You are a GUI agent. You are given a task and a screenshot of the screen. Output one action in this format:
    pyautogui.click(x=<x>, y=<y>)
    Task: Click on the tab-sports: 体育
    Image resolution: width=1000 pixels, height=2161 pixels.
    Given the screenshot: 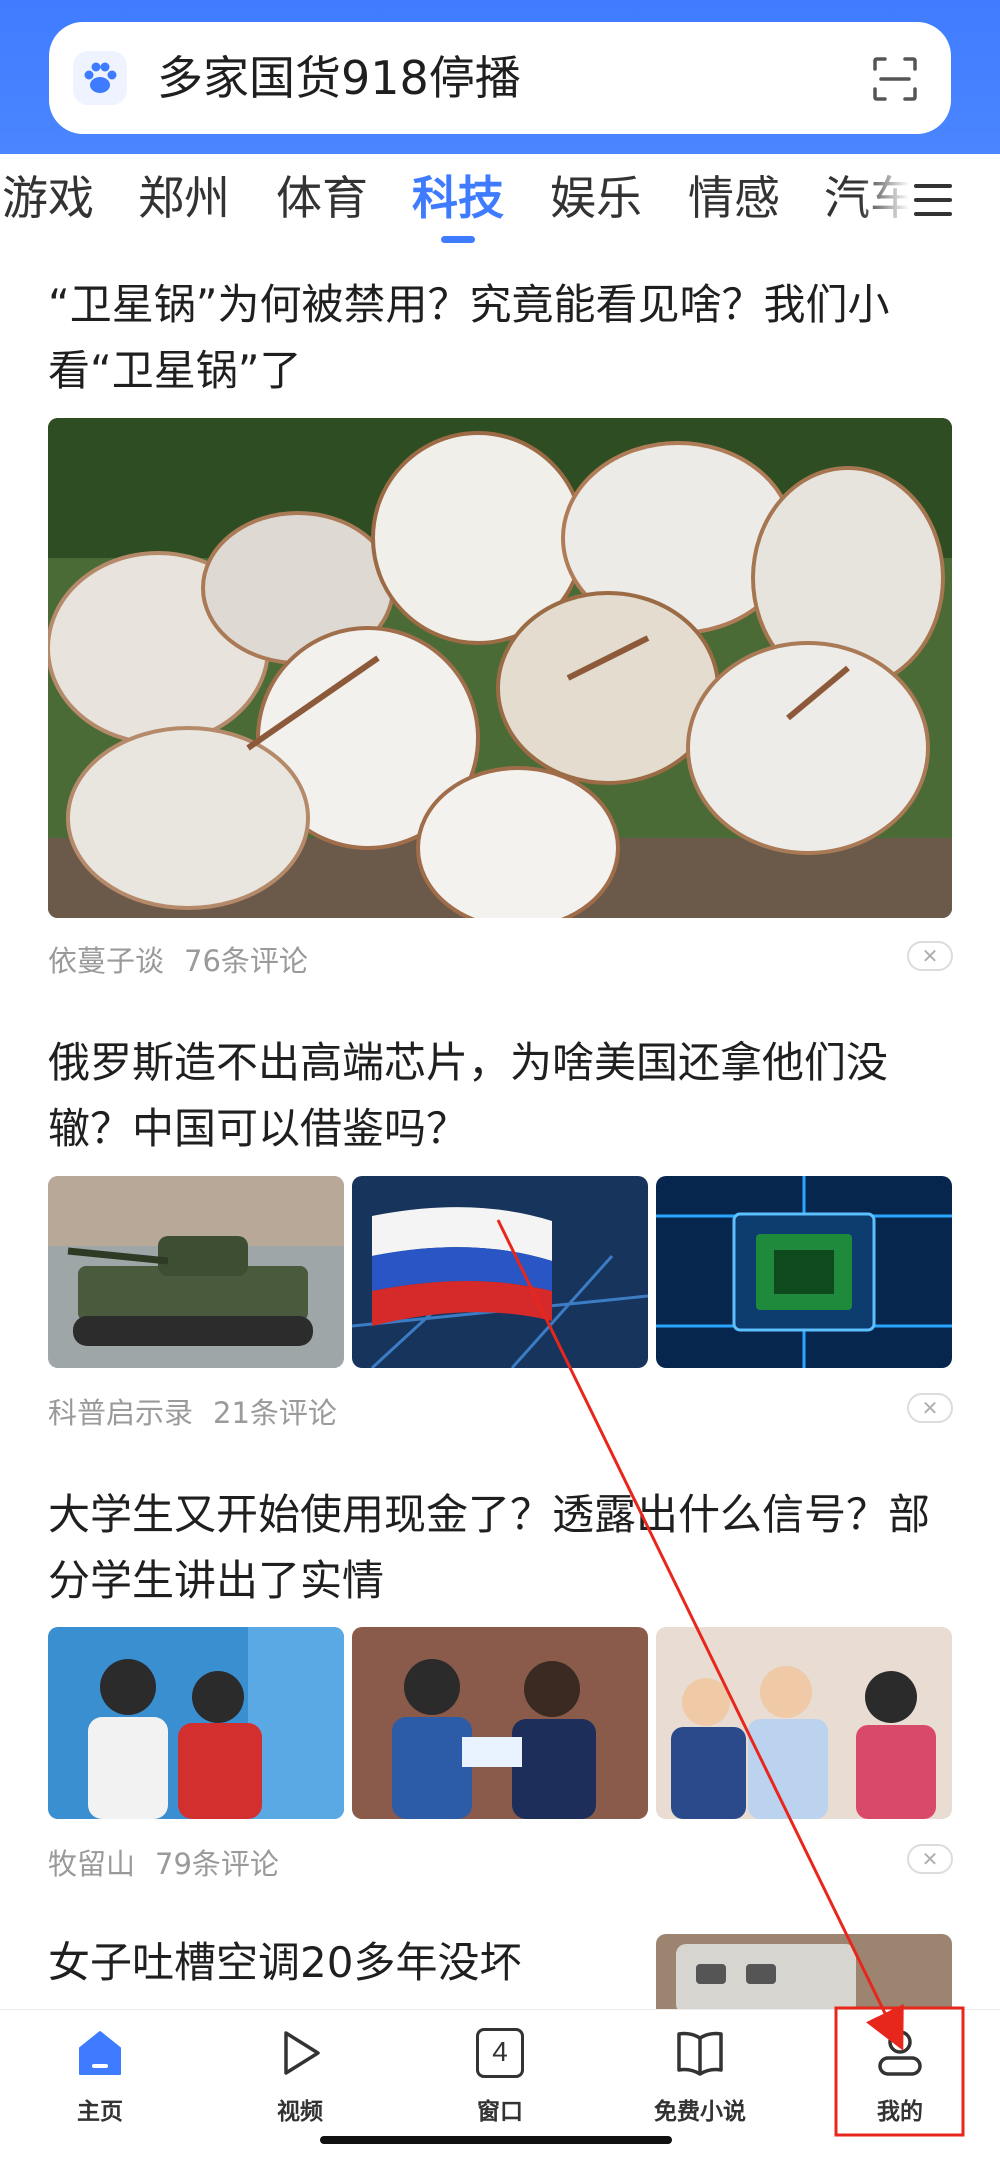 What is the action you would take?
    pyautogui.click(x=322, y=198)
    